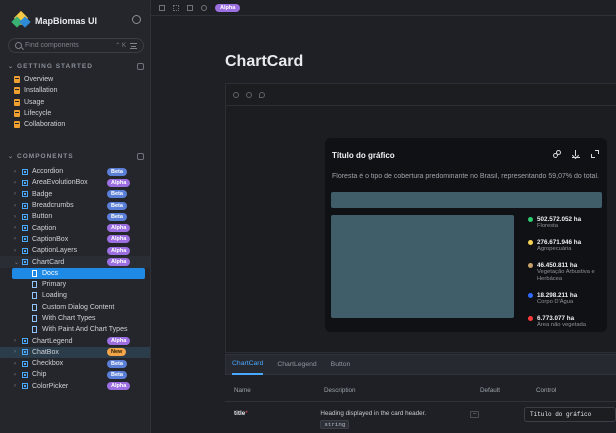 The width and height of the screenshot is (616, 433). I want to click on sidebar-item-chartcard: ⌄ ChartCard Alpha, so click(75, 262).